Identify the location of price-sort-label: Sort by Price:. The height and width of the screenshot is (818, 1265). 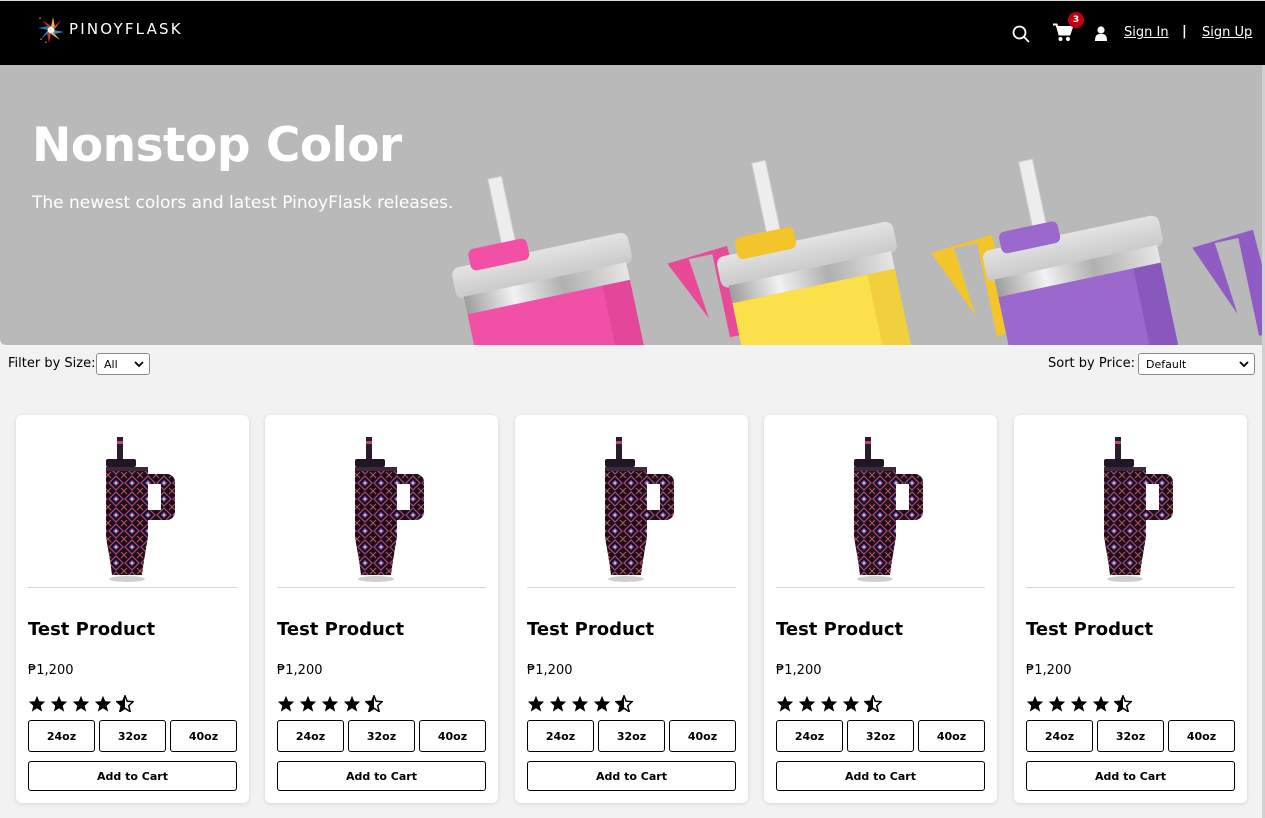
(1091, 363).